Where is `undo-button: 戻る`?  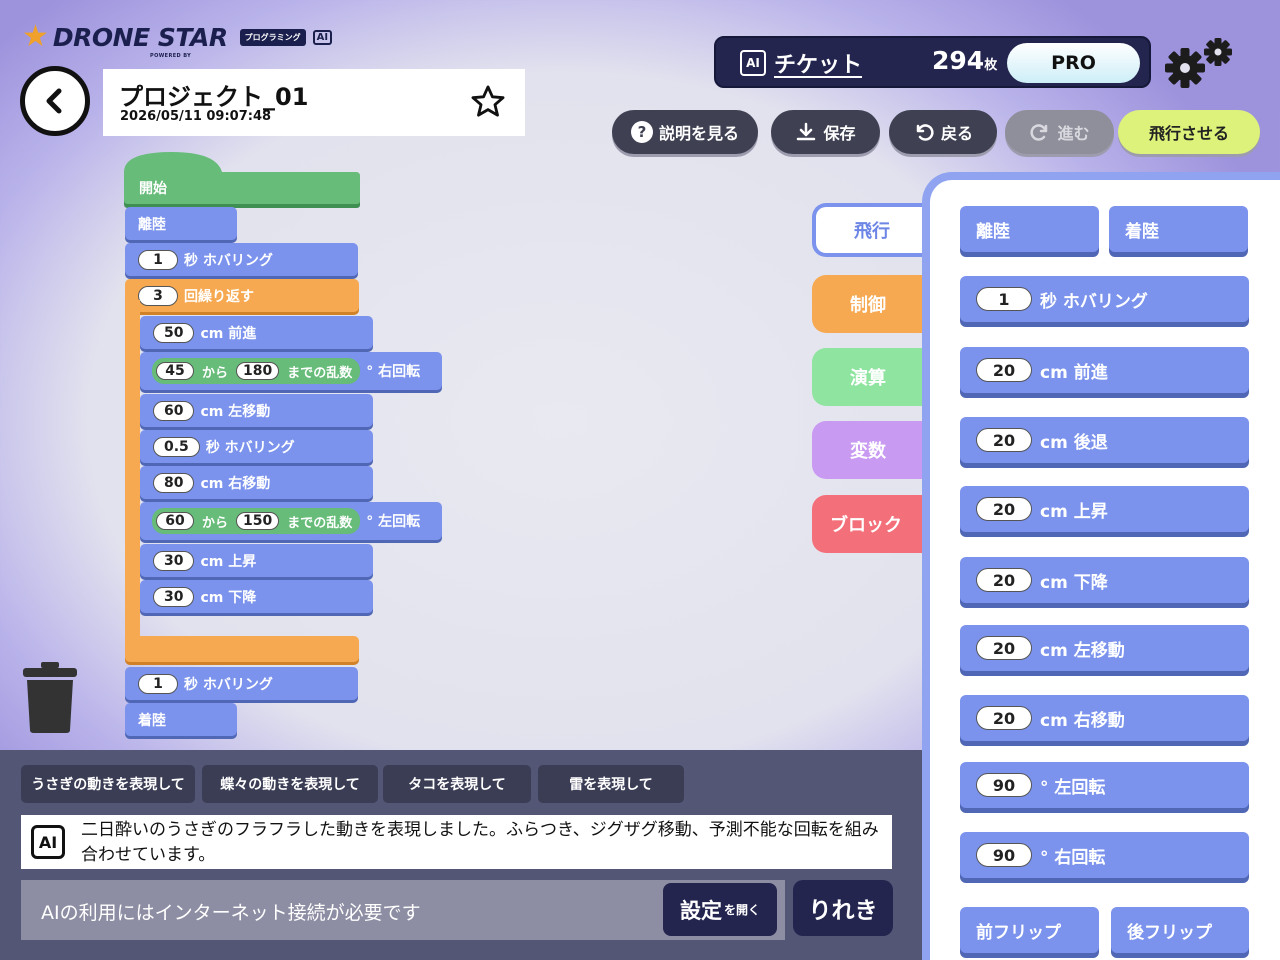 undo-button: 戻る is located at coordinates (943, 132).